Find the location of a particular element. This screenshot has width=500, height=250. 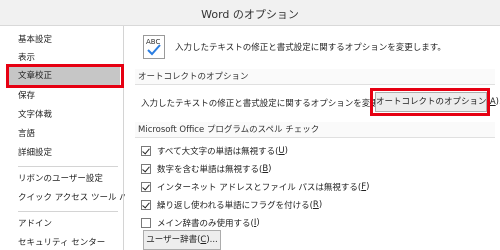

sidebar-item-addins: アドイン is located at coordinates (35, 224).